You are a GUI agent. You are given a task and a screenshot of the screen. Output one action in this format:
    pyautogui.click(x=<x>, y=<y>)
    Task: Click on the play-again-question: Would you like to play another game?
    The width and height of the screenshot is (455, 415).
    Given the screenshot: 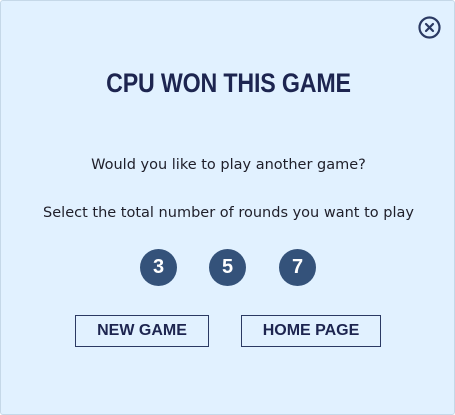 What is the action you would take?
    pyautogui.click(x=228, y=165)
    